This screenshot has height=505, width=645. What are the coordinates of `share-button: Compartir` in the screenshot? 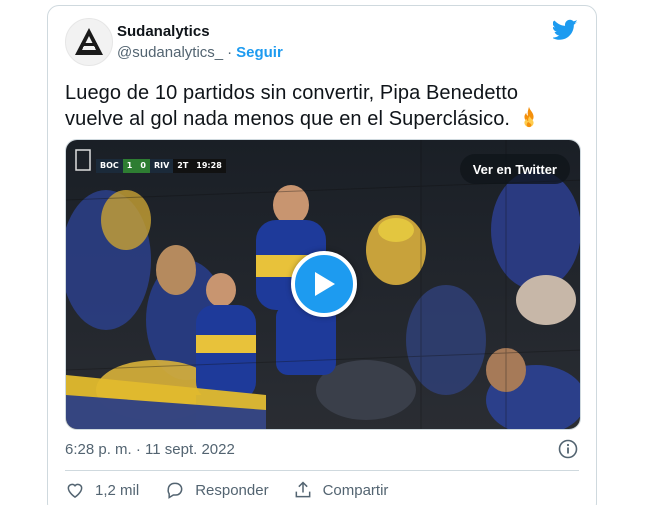 It's located at (341, 490).